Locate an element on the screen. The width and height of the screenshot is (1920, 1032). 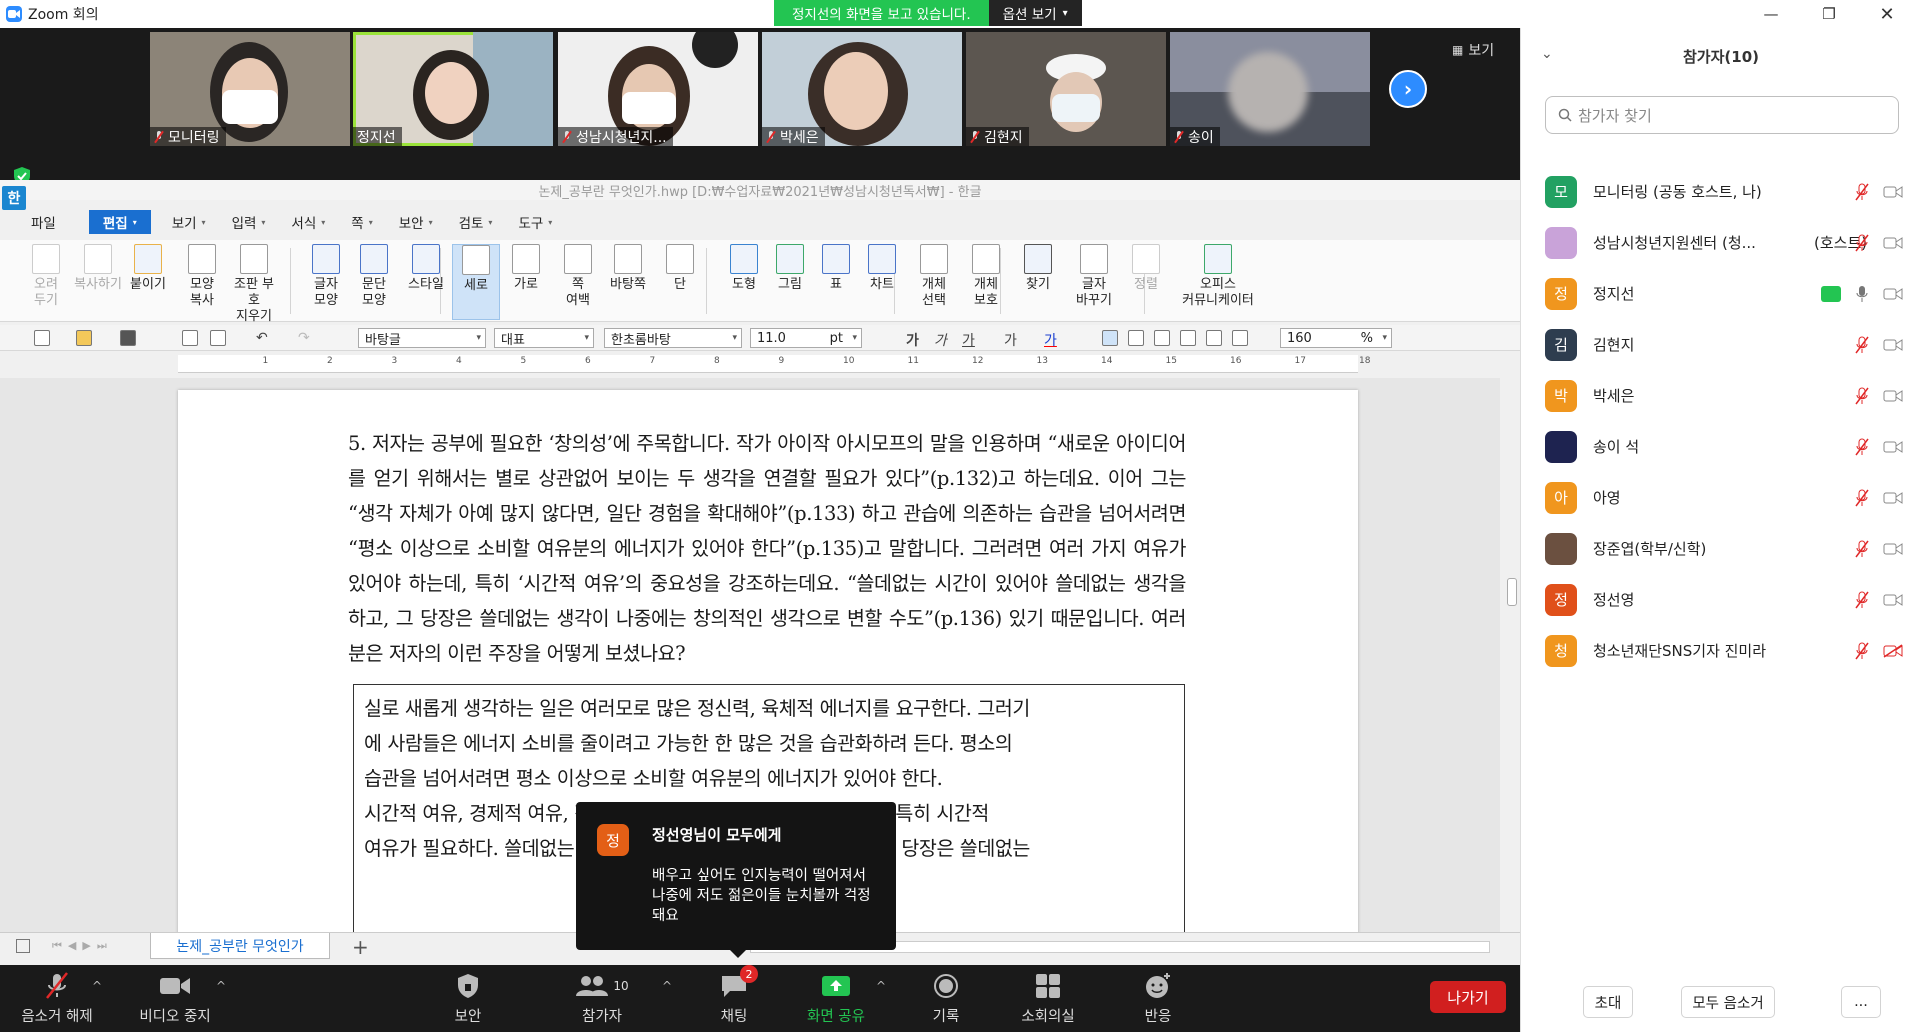
unmute-button: 음소거 해제 is located at coordinates (57, 998).